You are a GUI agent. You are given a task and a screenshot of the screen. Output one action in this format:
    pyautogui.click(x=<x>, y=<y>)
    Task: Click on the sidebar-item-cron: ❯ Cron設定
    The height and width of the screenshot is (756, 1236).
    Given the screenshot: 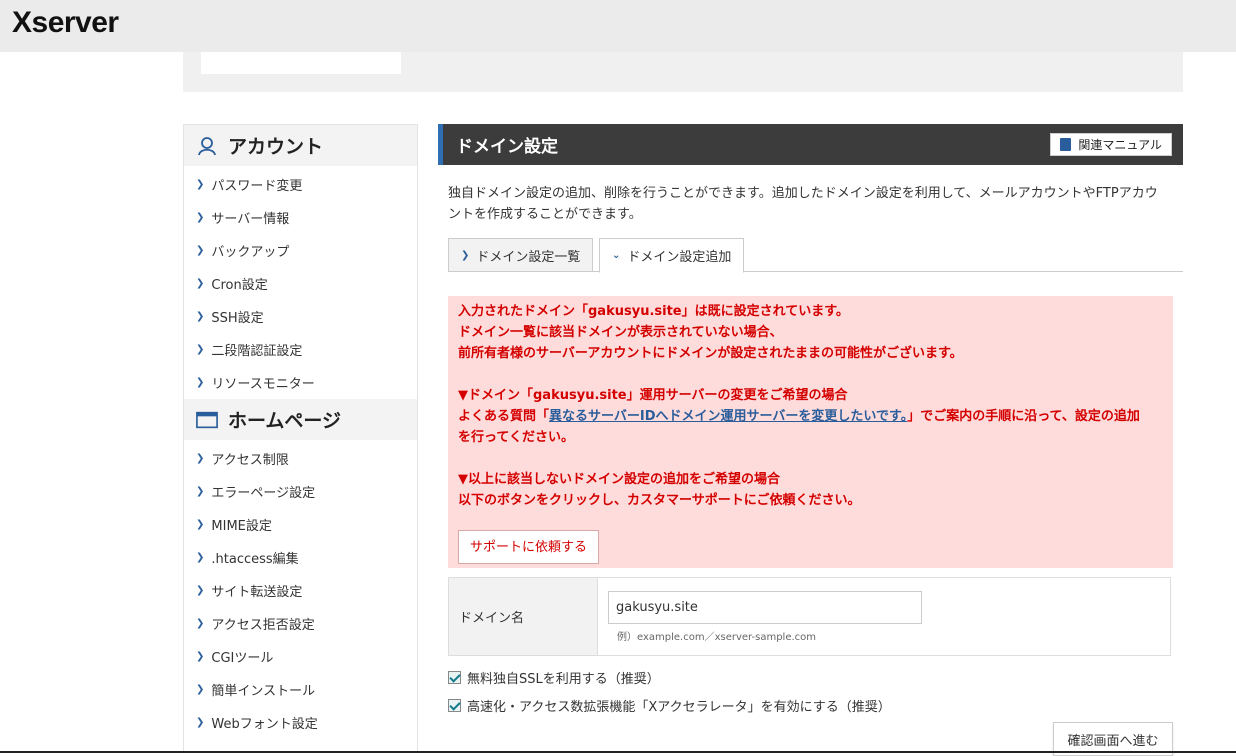 What is the action you would take?
    pyautogui.click(x=300, y=283)
    